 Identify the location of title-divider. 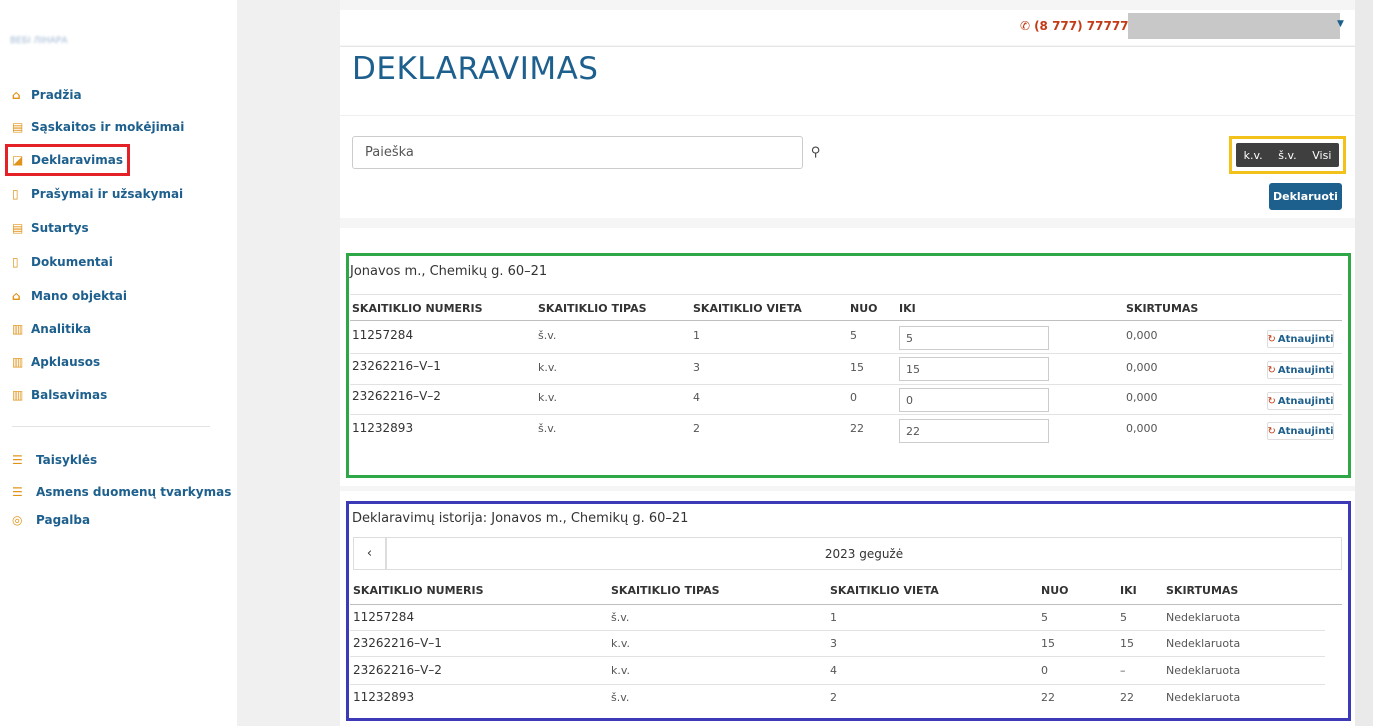
(847, 115).